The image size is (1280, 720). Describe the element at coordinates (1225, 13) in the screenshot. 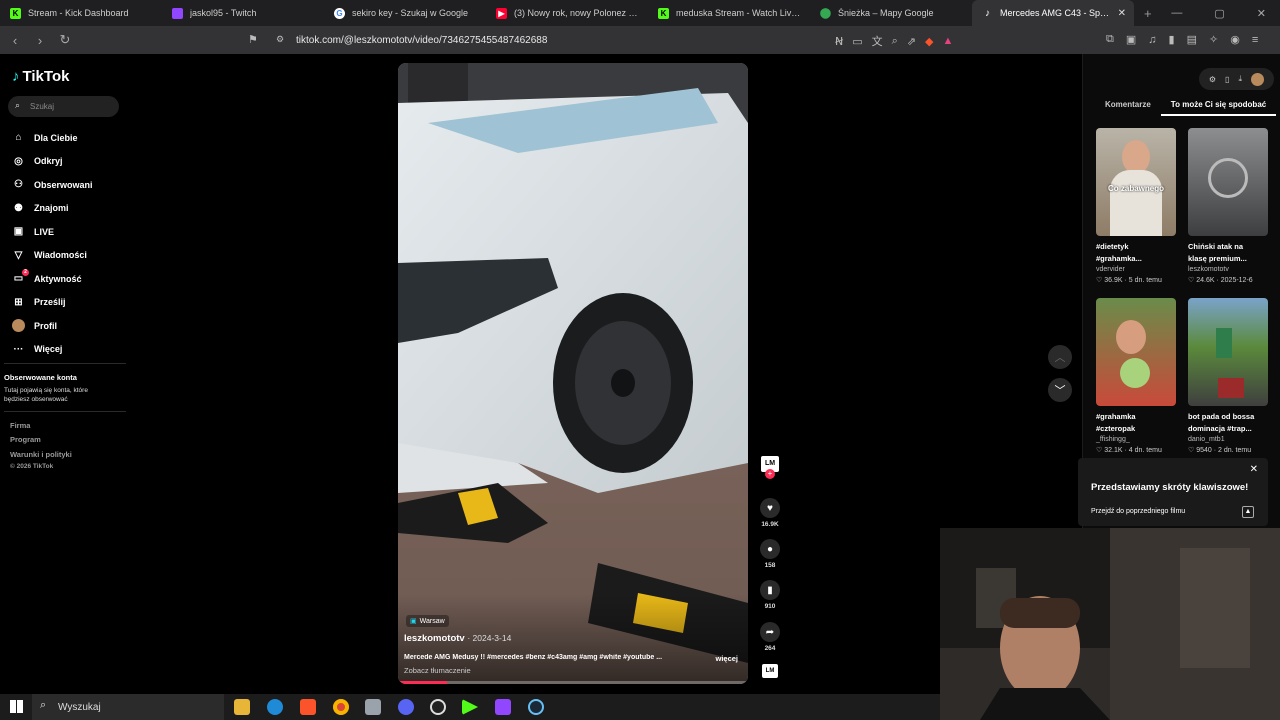

I see `window-controls: — ▢ ✕` at that location.